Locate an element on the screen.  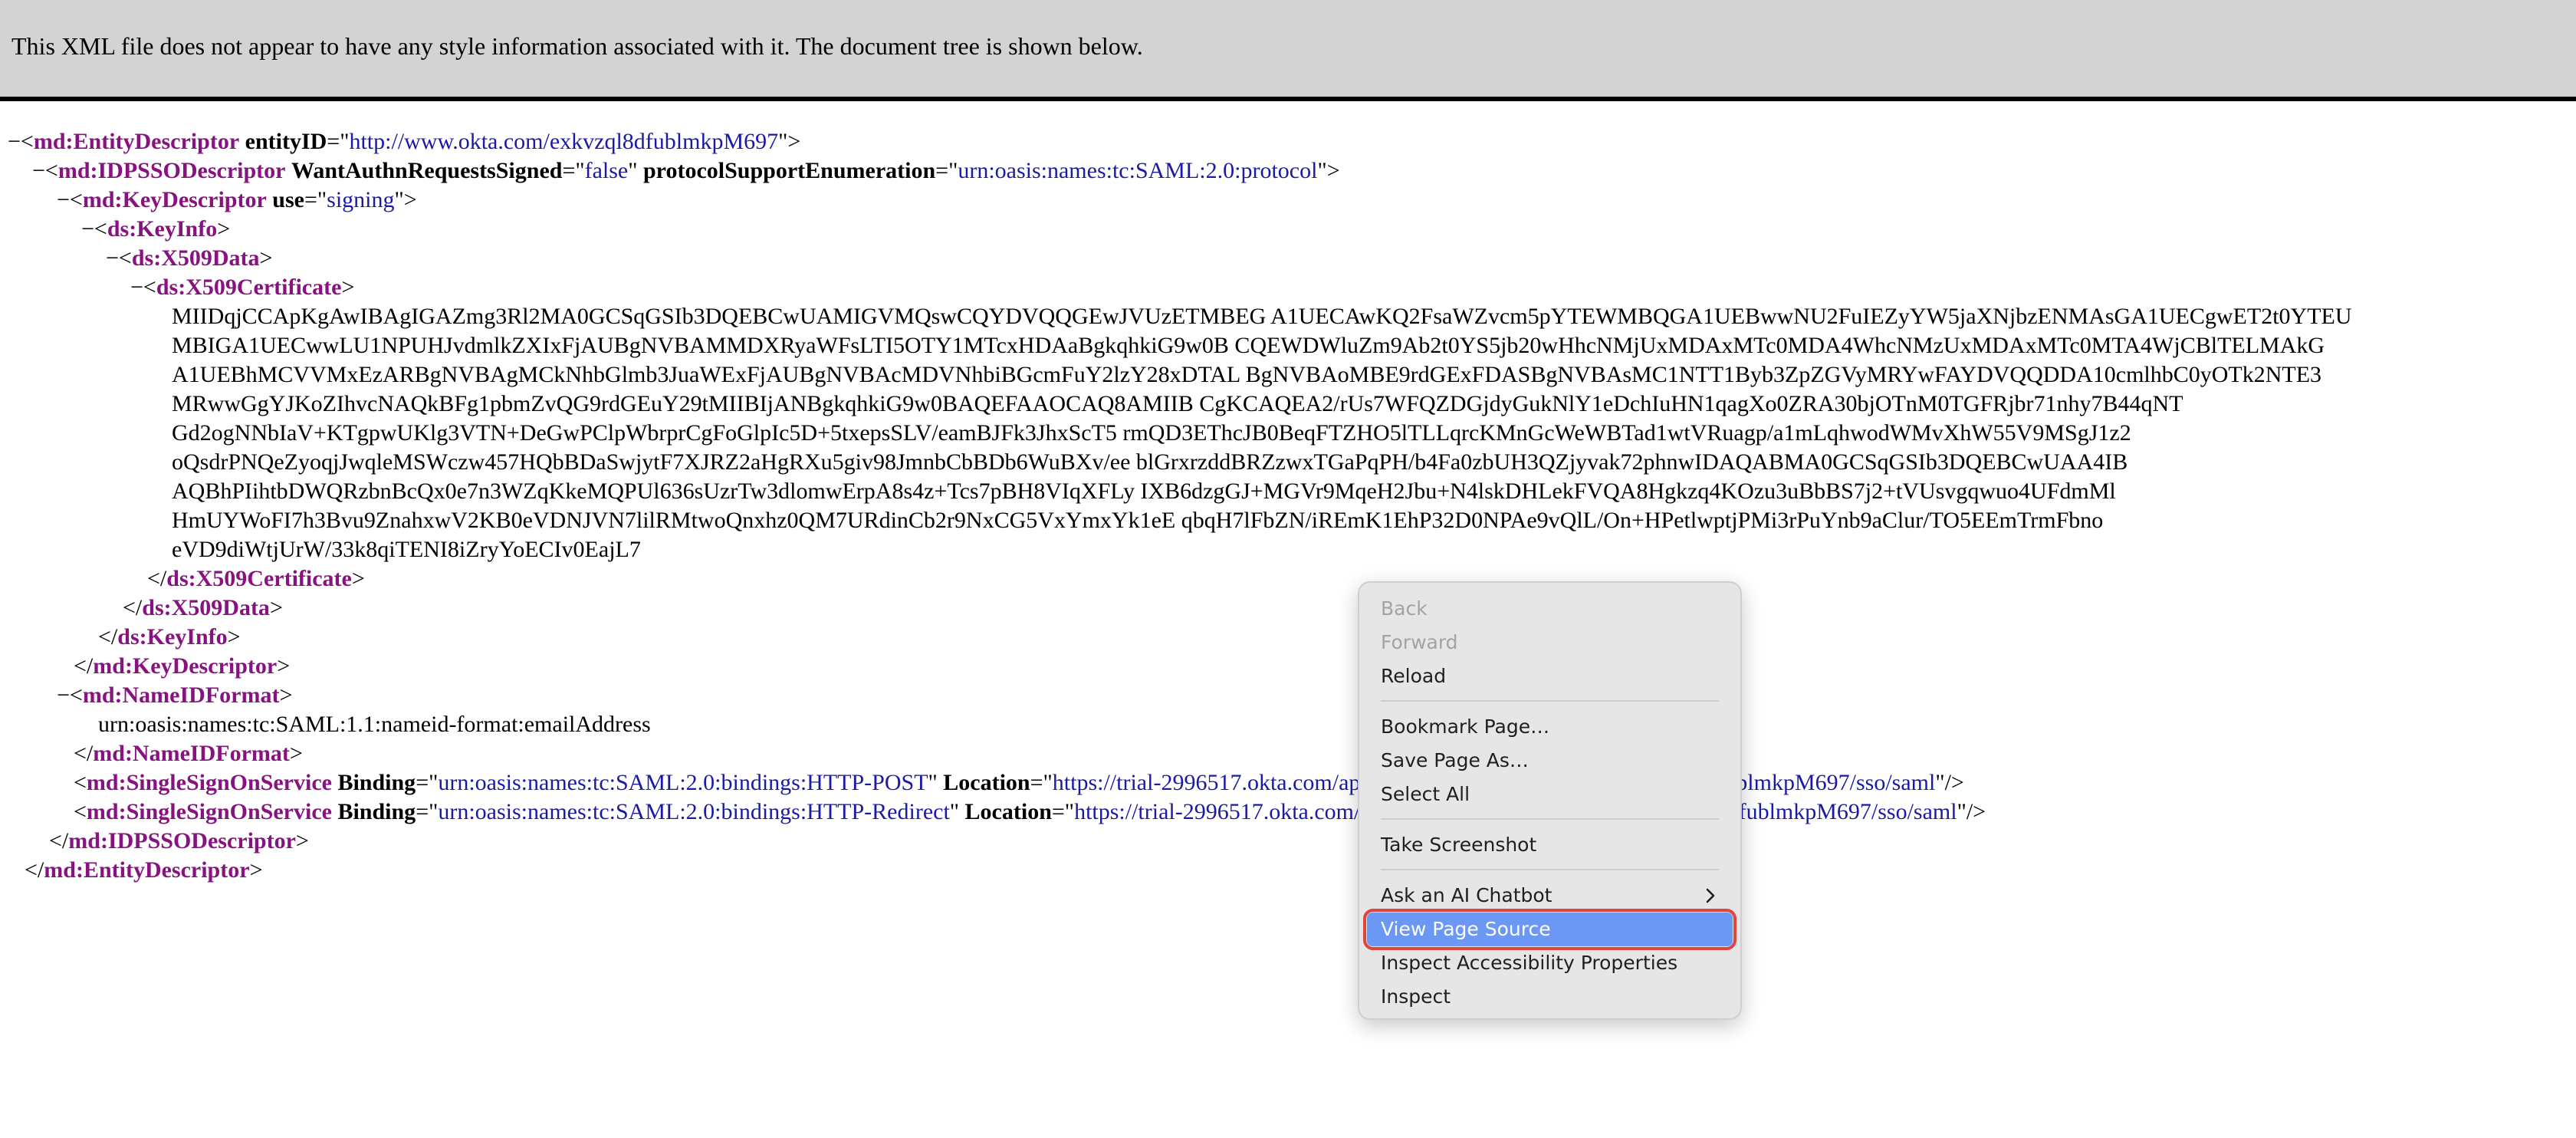
xml-line-nameidformat-close: </md:NameIDFormat> is located at coordinates (189, 753).